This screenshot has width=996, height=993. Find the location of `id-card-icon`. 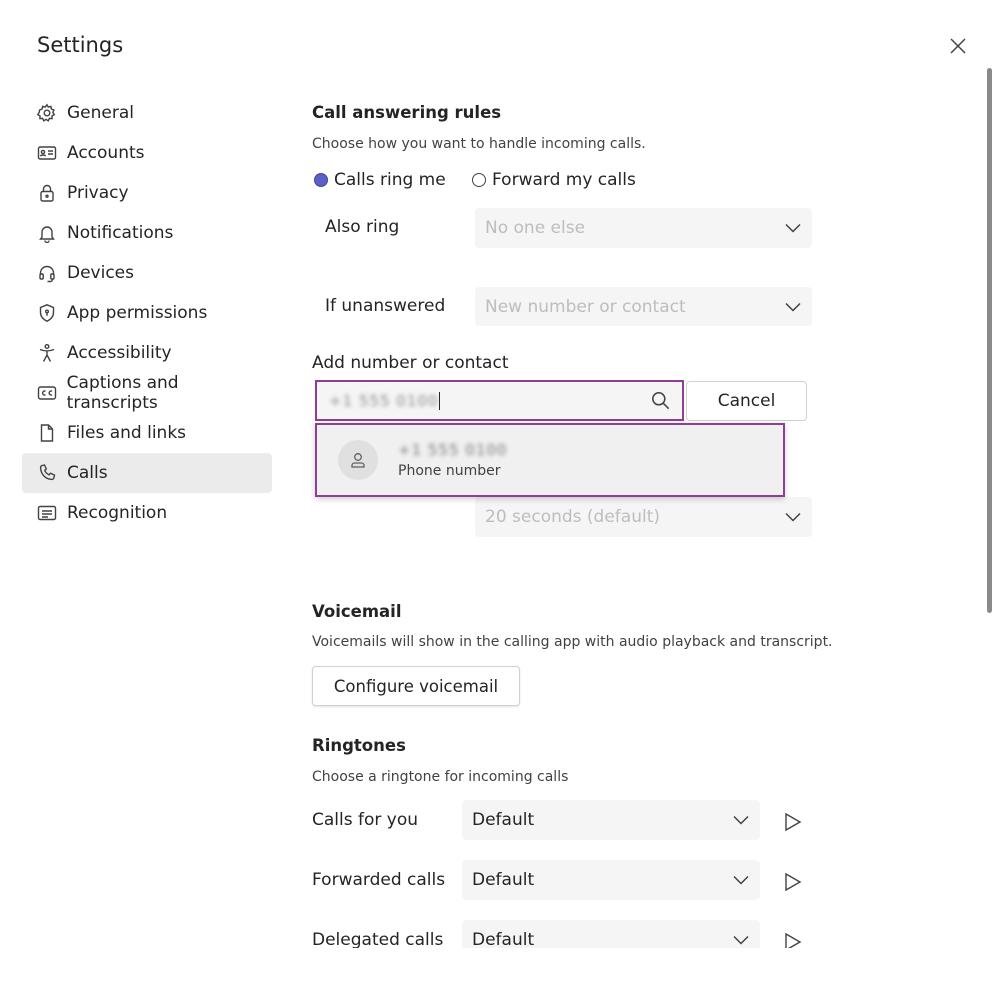

id-card-icon is located at coordinates (47, 153).